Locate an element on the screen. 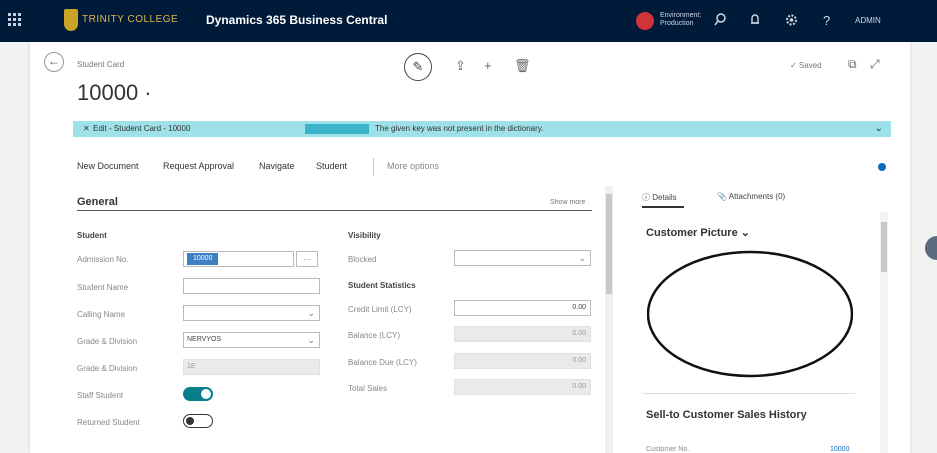 The width and height of the screenshot is (937, 453). credit-limit-label: Credit Limit (LCY) is located at coordinates (380, 309).